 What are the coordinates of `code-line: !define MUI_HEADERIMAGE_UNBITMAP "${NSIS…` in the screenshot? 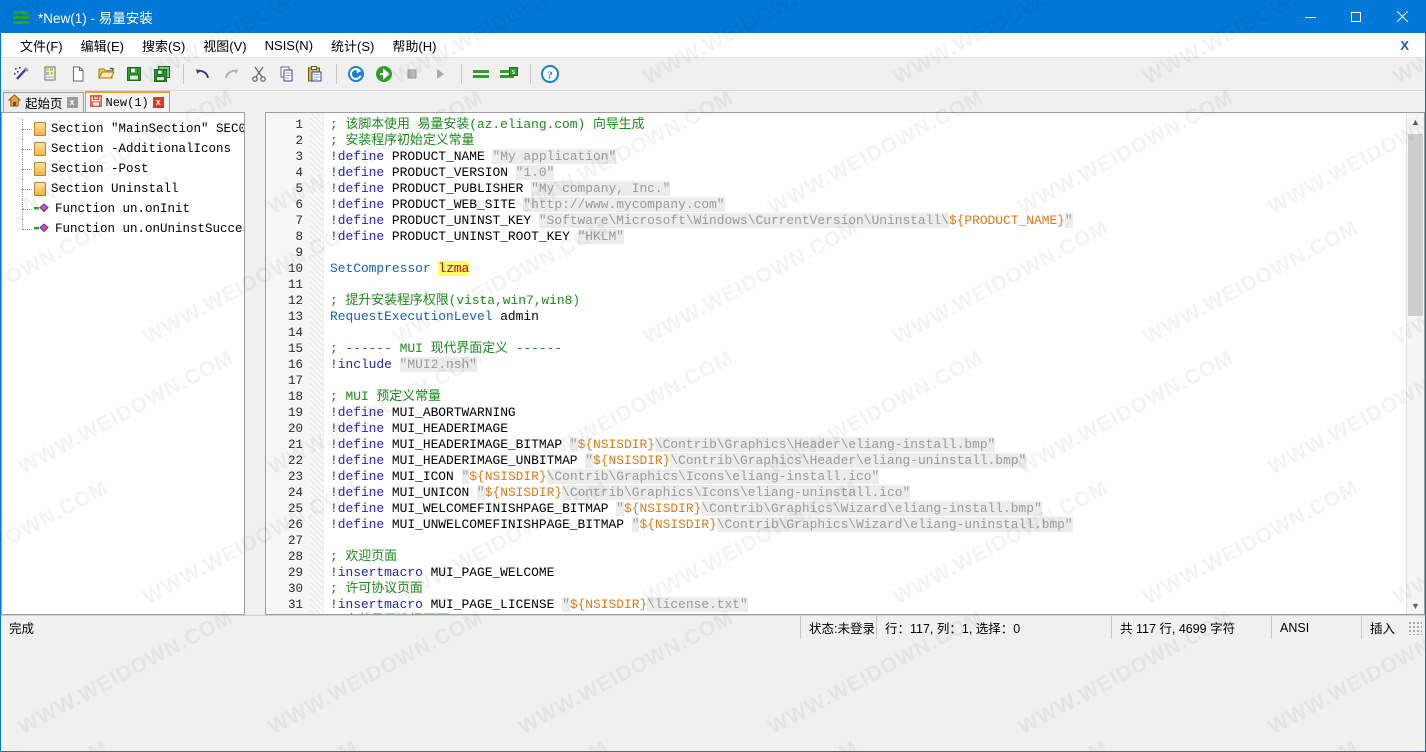 It's located at (868, 461).